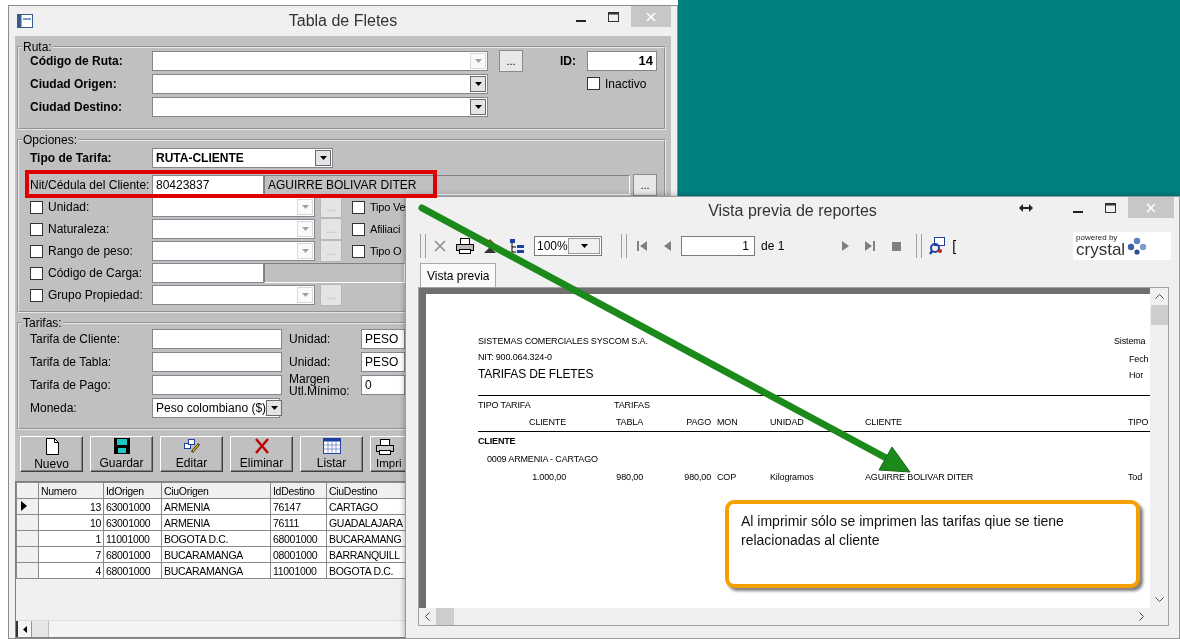  I want to click on zoom-dropdown: 100%, so click(568, 246).